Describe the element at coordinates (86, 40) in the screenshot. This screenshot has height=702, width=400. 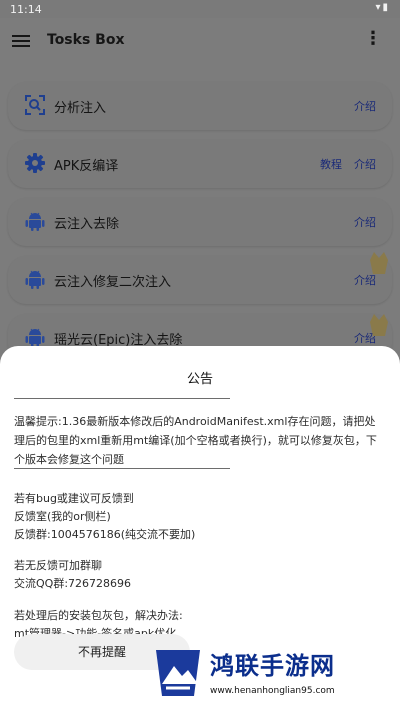
I see `app-title: Tosks Box` at that location.